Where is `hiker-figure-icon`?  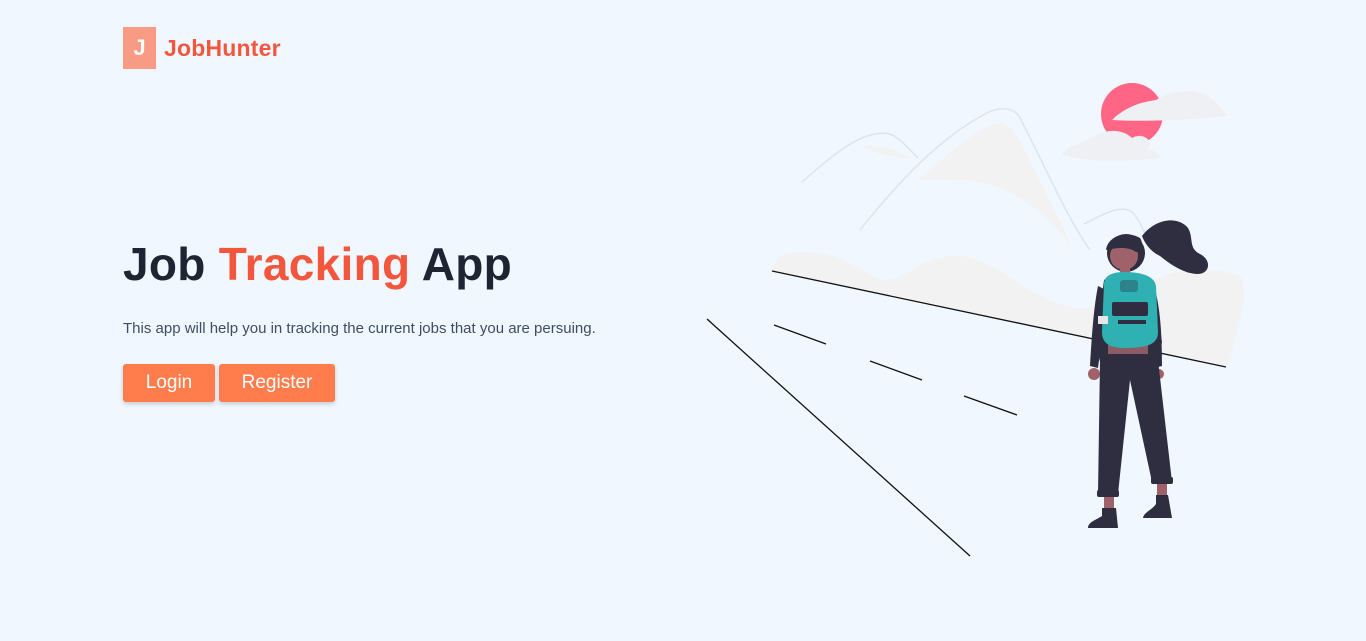
hiker-figure-icon is located at coordinates (1148, 374).